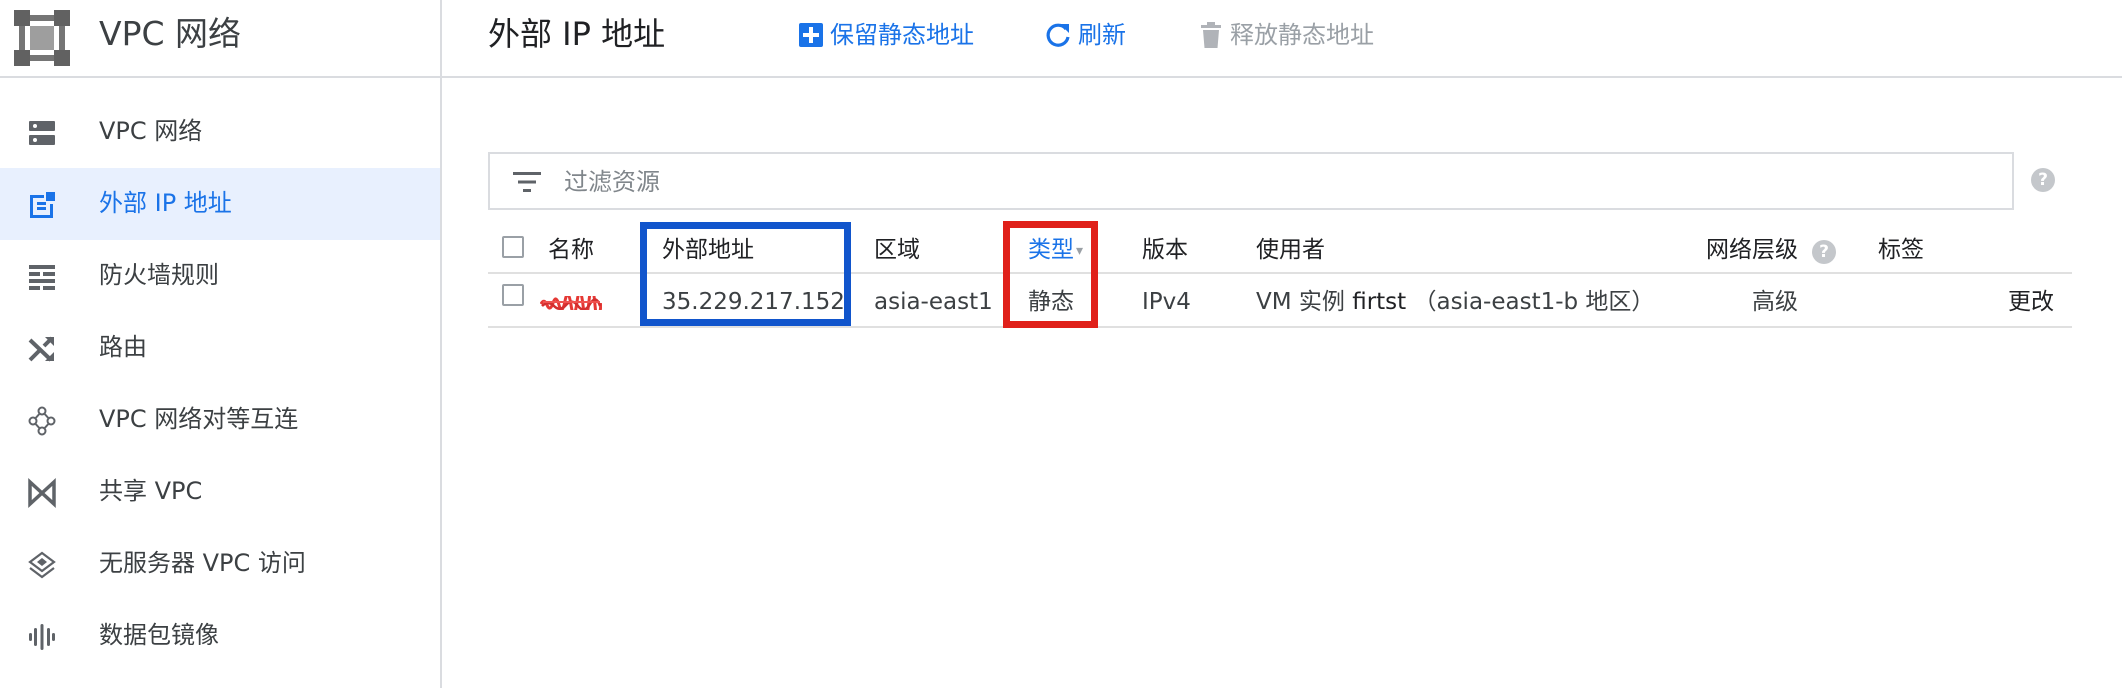 Image resolution: width=2122 pixels, height=688 pixels. What do you see at coordinates (202, 563) in the screenshot?
I see `sidebar-item-label: 无服务器 VPC 访问` at bounding box center [202, 563].